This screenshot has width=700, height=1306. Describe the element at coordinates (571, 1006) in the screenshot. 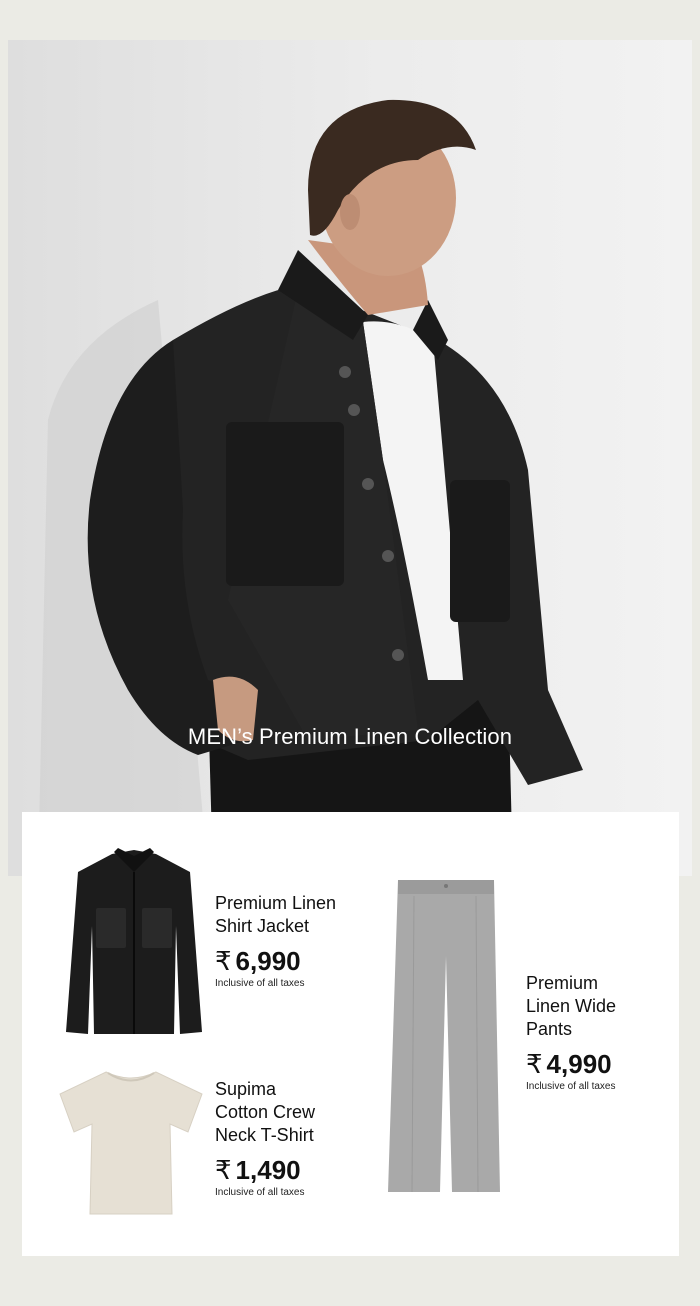

I see `product-name: Premium Linen Wide Pants` at that location.